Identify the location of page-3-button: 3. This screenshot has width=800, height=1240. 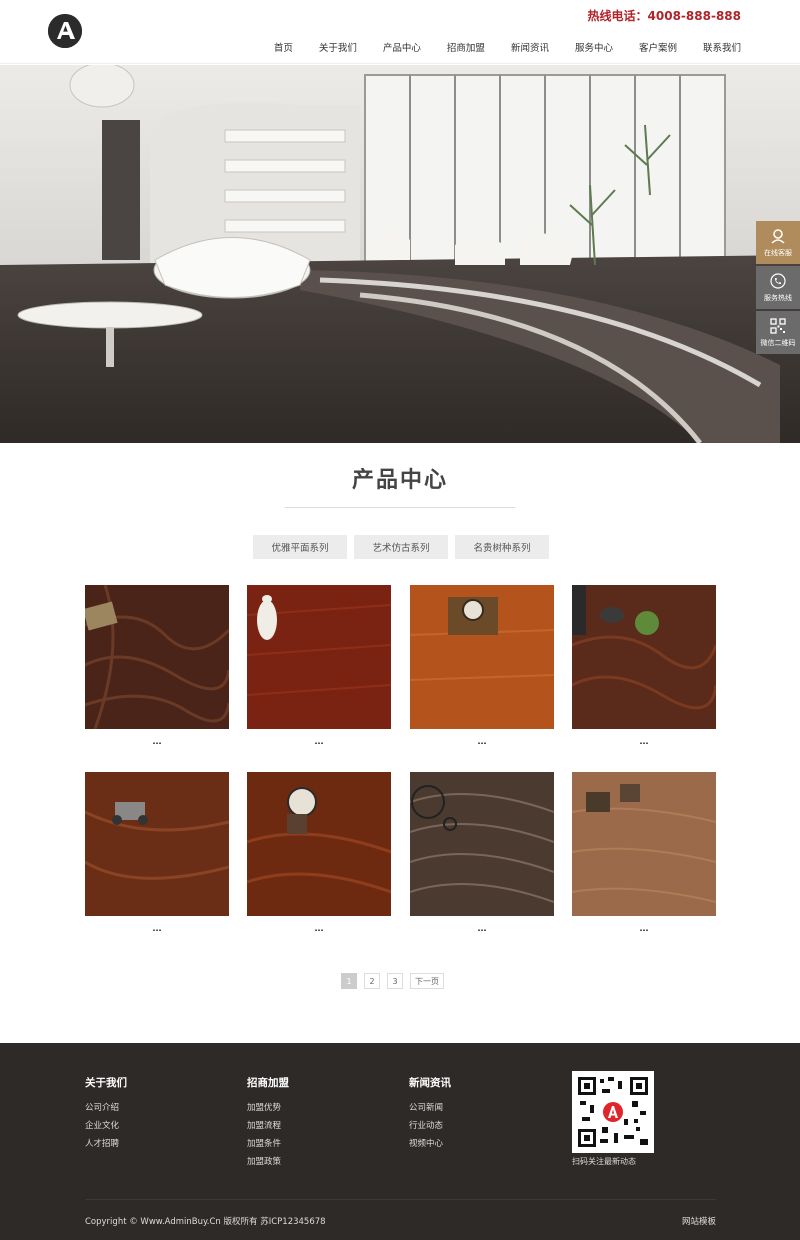
(395, 981).